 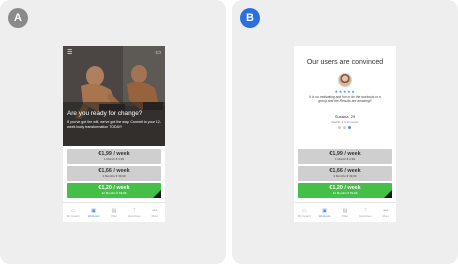 I want to click on cast-icon: ▭, so click(x=158, y=53).